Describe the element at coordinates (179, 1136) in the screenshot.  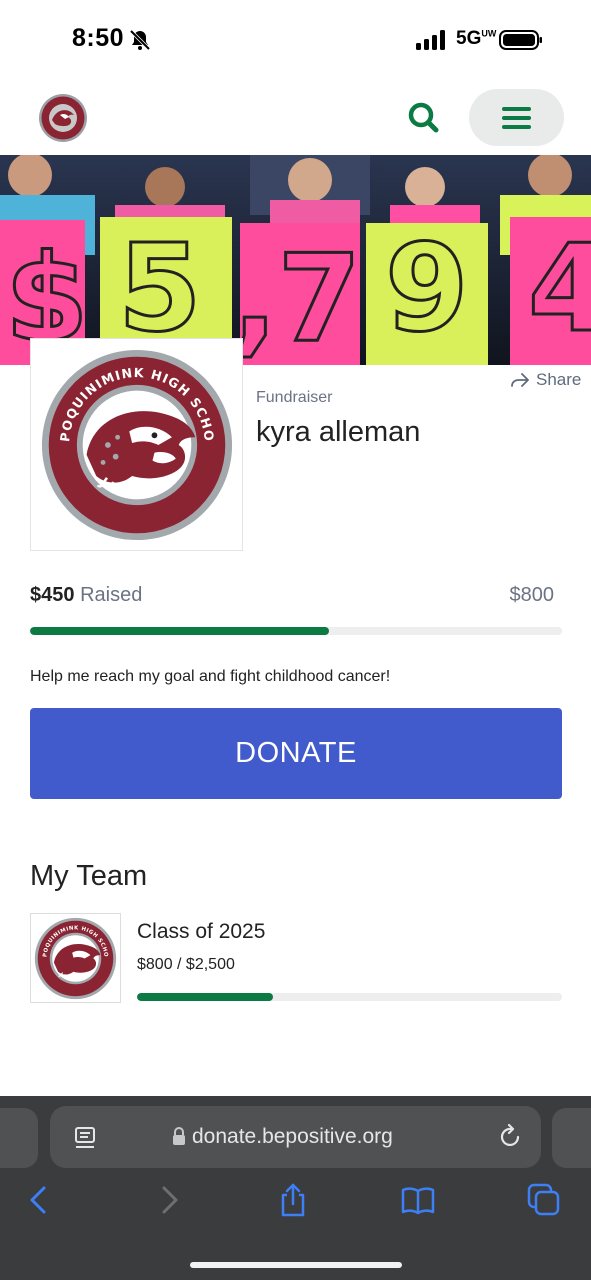
I see `lock-icon` at that location.